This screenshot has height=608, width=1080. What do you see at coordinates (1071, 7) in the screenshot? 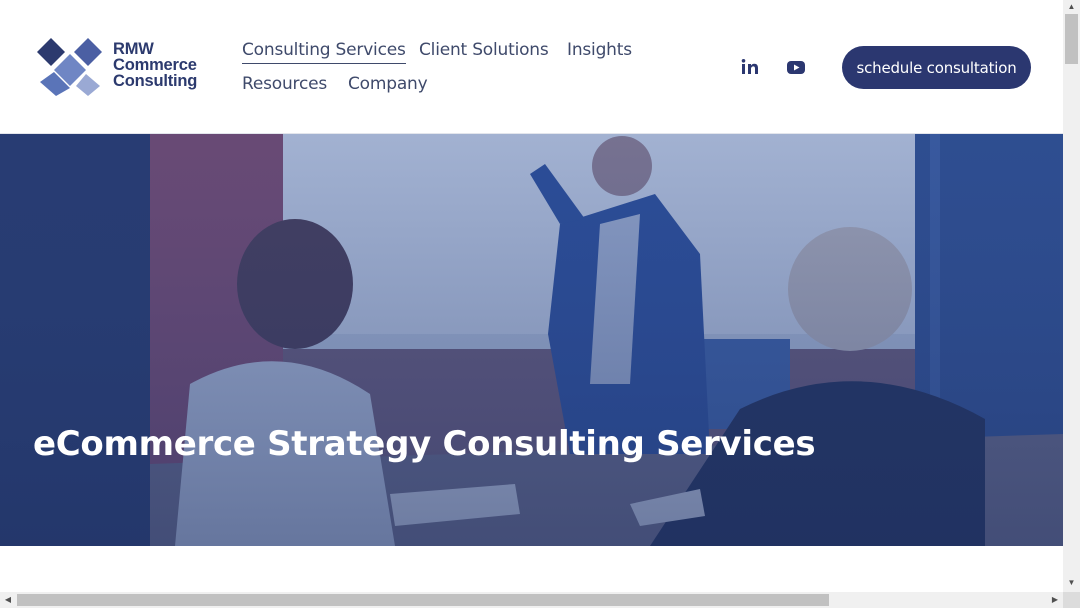
I see `scroll-up-arrow-icon: ▲` at bounding box center [1071, 7].